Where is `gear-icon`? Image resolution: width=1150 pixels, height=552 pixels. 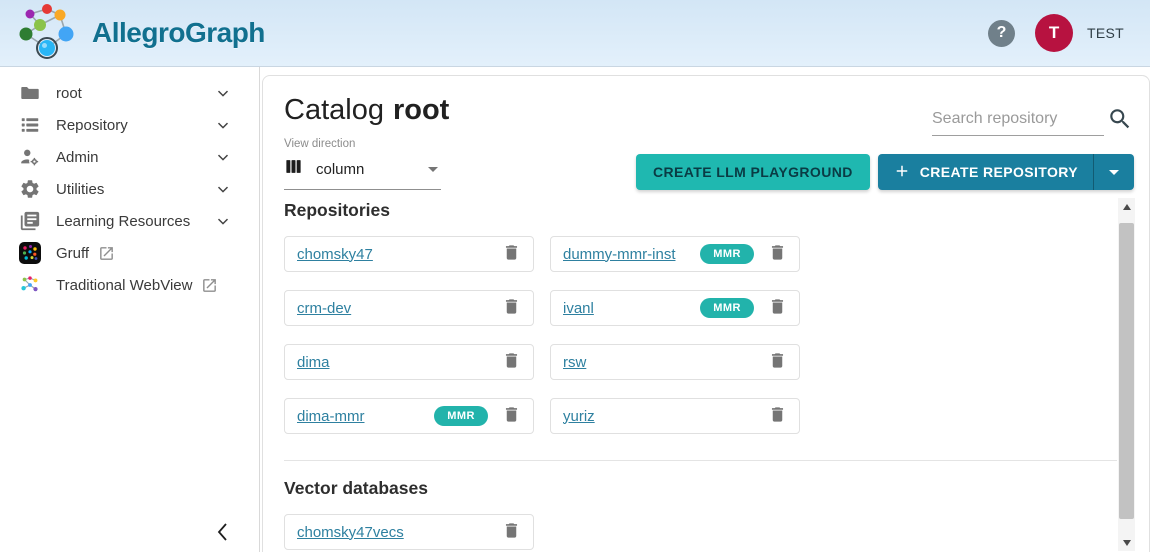
gear-icon is located at coordinates (30, 189).